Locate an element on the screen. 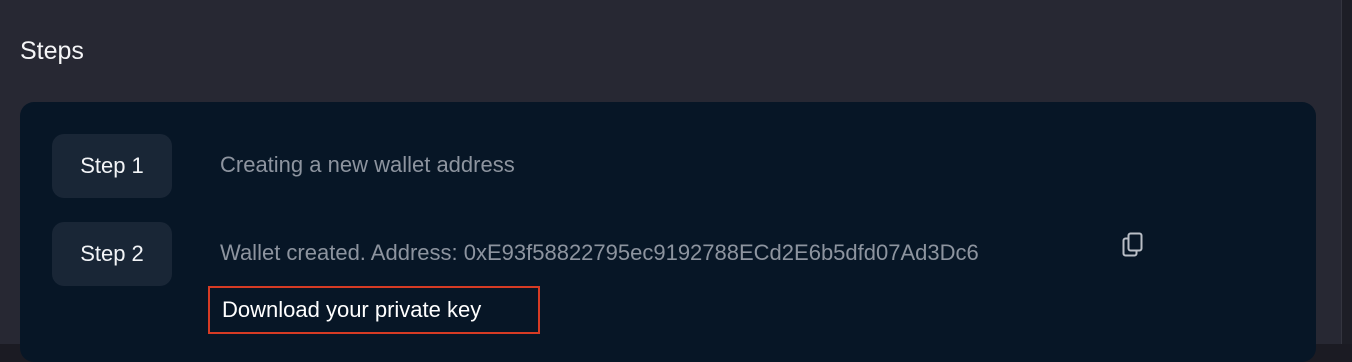 The image size is (1352, 362). step-1-text: Creating a new wallet address is located at coordinates (367, 164).